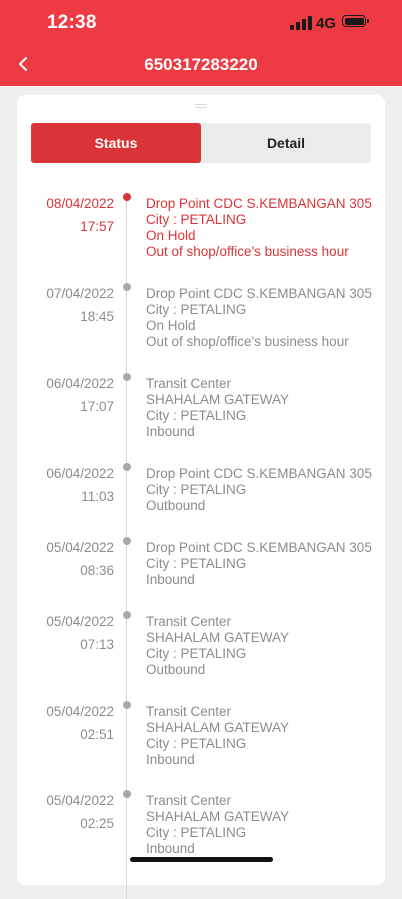 The height and width of the screenshot is (899, 402). What do you see at coordinates (201, 859) in the screenshot?
I see `home-indicator` at bounding box center [201, 859].